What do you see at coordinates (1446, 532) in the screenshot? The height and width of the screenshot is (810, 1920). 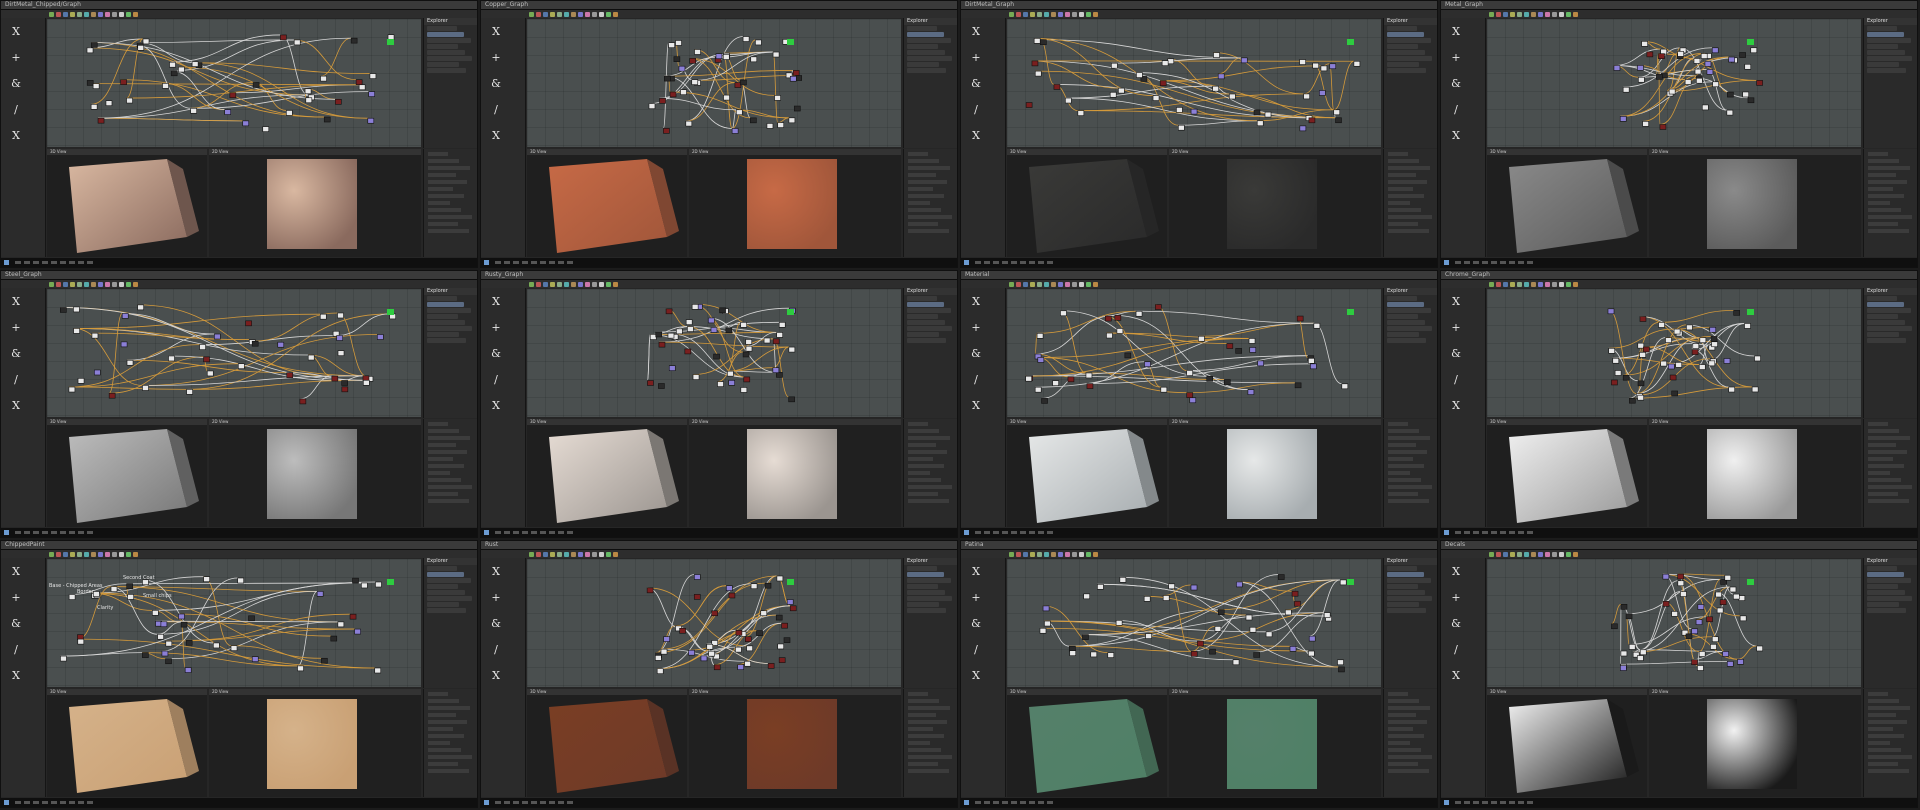 I see `start-icon` at bounding box center [1446, 532].